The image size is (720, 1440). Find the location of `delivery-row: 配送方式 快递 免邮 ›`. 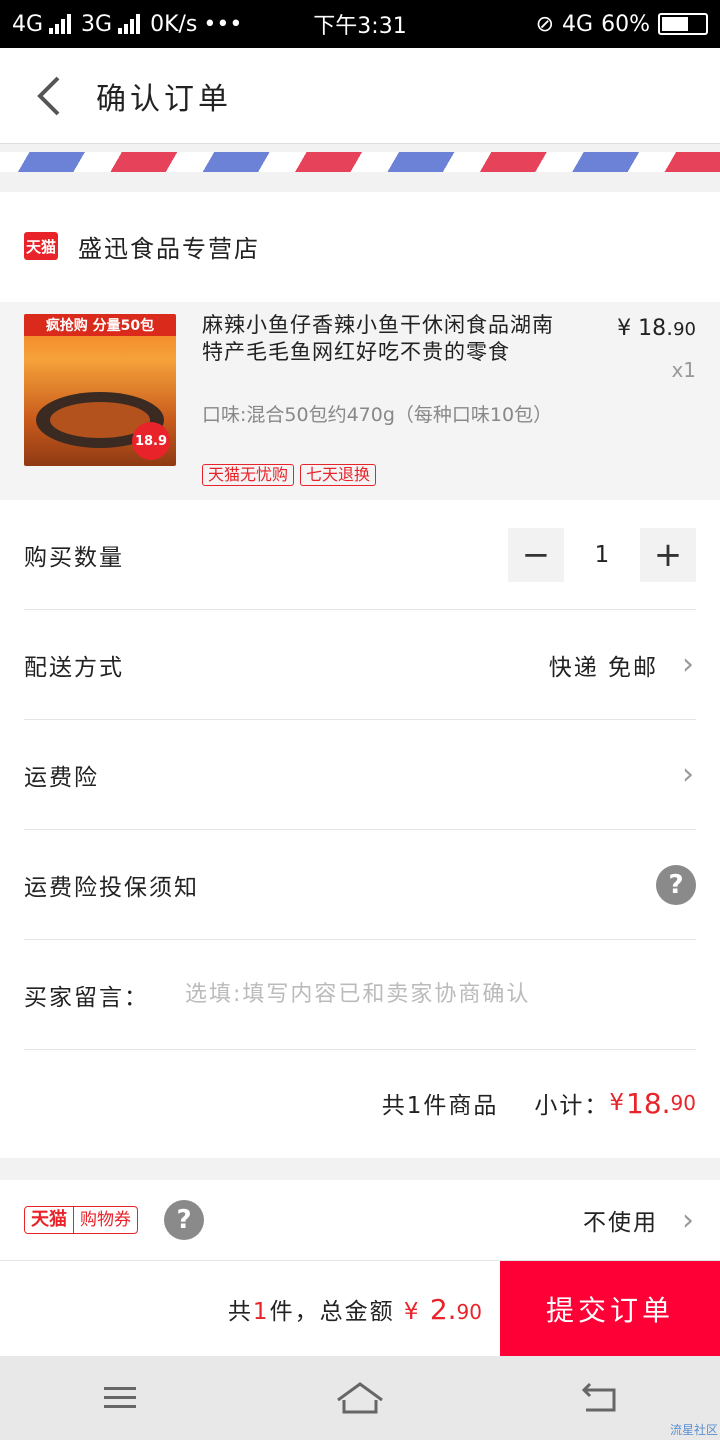

delivery-row: 配送方式 快递 免邮 › is located at coordinates (360, 665).